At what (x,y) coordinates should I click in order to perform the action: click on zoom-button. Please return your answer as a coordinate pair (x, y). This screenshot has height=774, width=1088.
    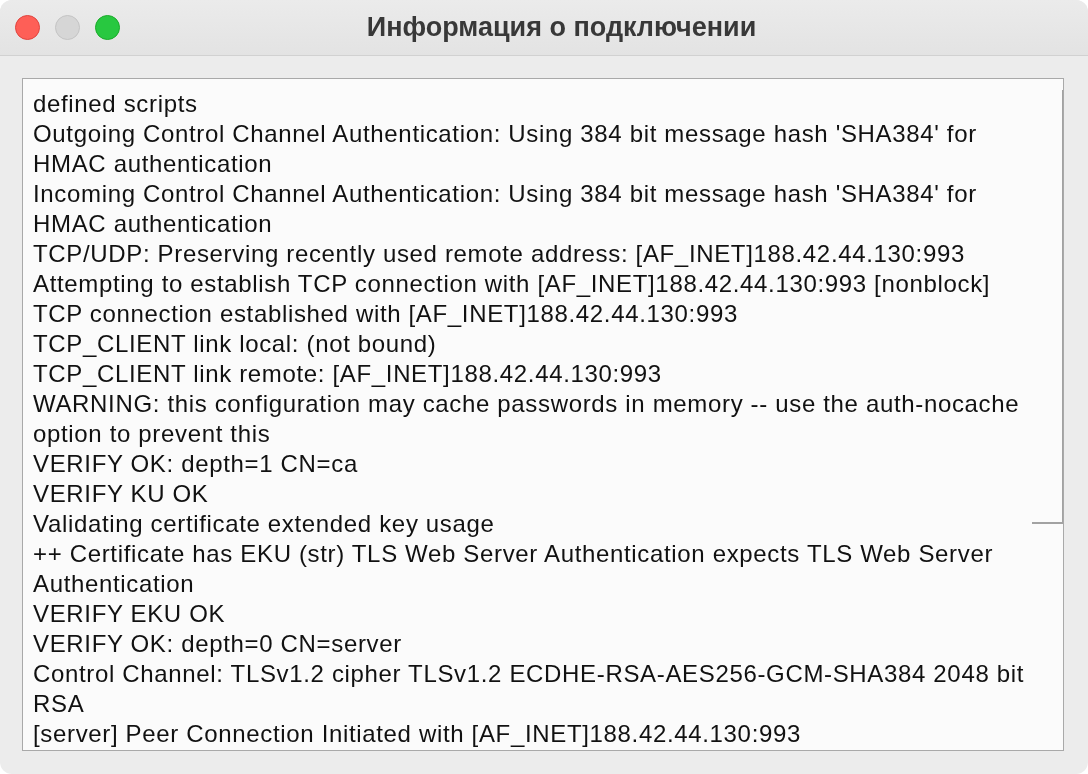
    Looking at the image, I should click on (107, 27).